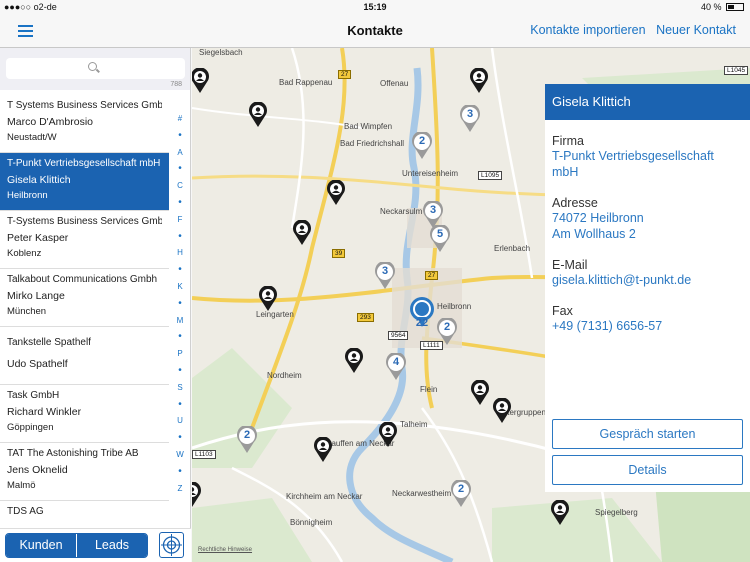 The image size is (750, 562). I want to click on segment-customers: Kunden, so click(41, 545).